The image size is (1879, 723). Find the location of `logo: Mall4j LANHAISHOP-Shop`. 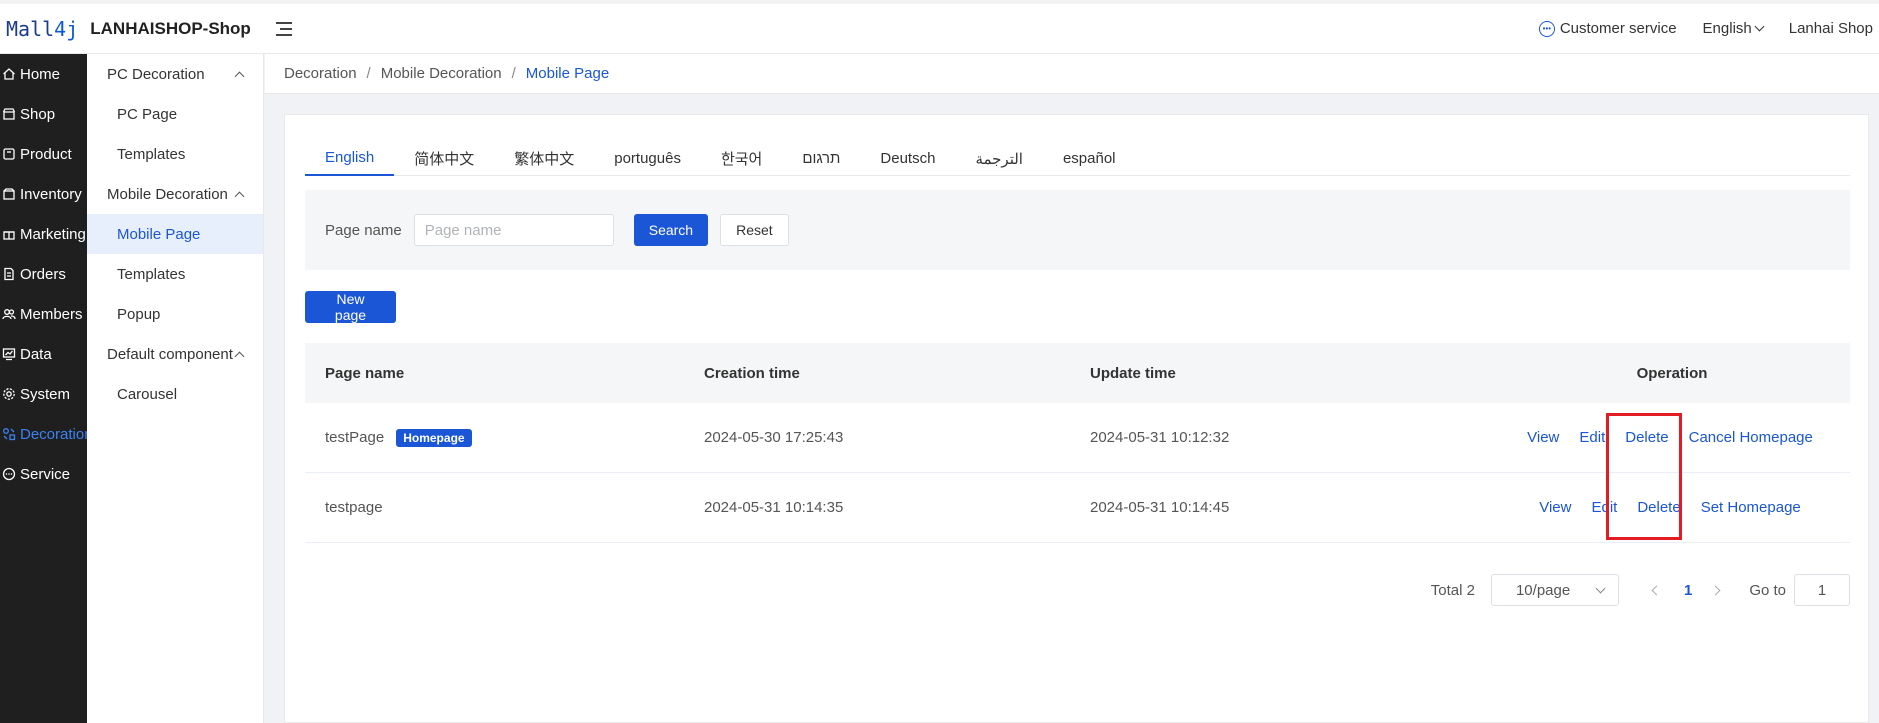

logo: Mall4j LANHAISHOP-Shop is located at coordinates (135, 29).